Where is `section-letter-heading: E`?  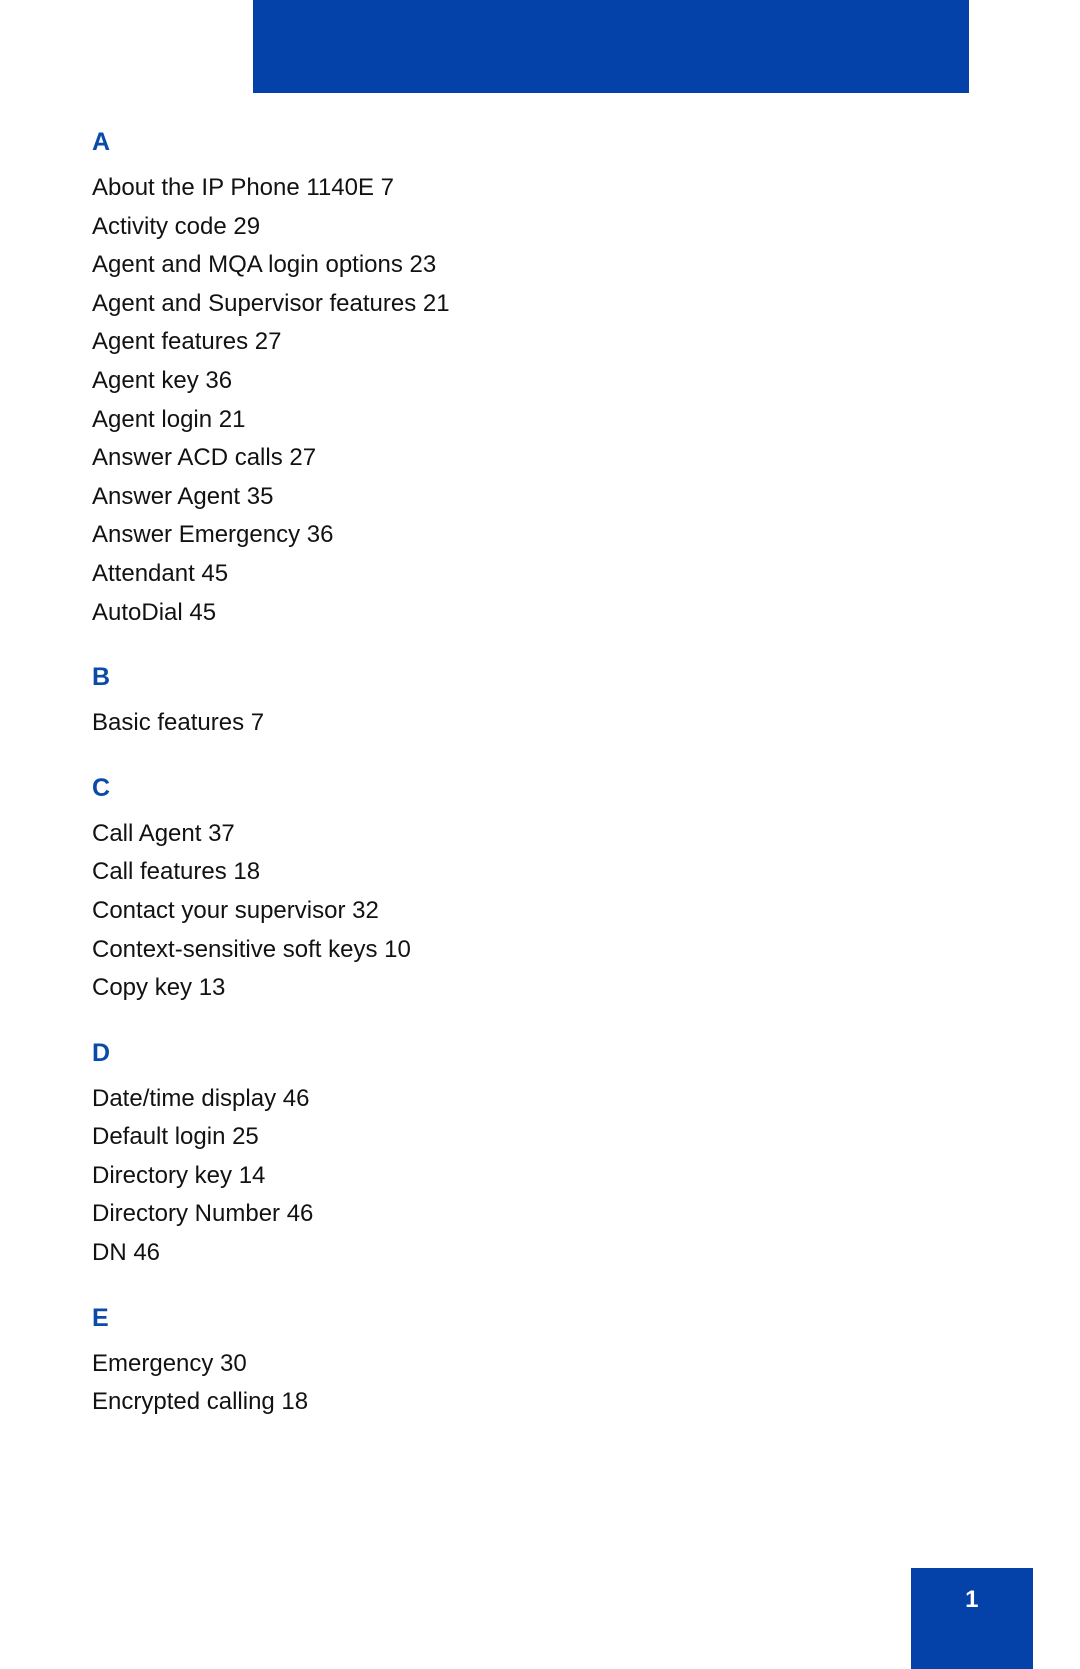 section-letter-heading: E is located at coordinates (100, 1317).